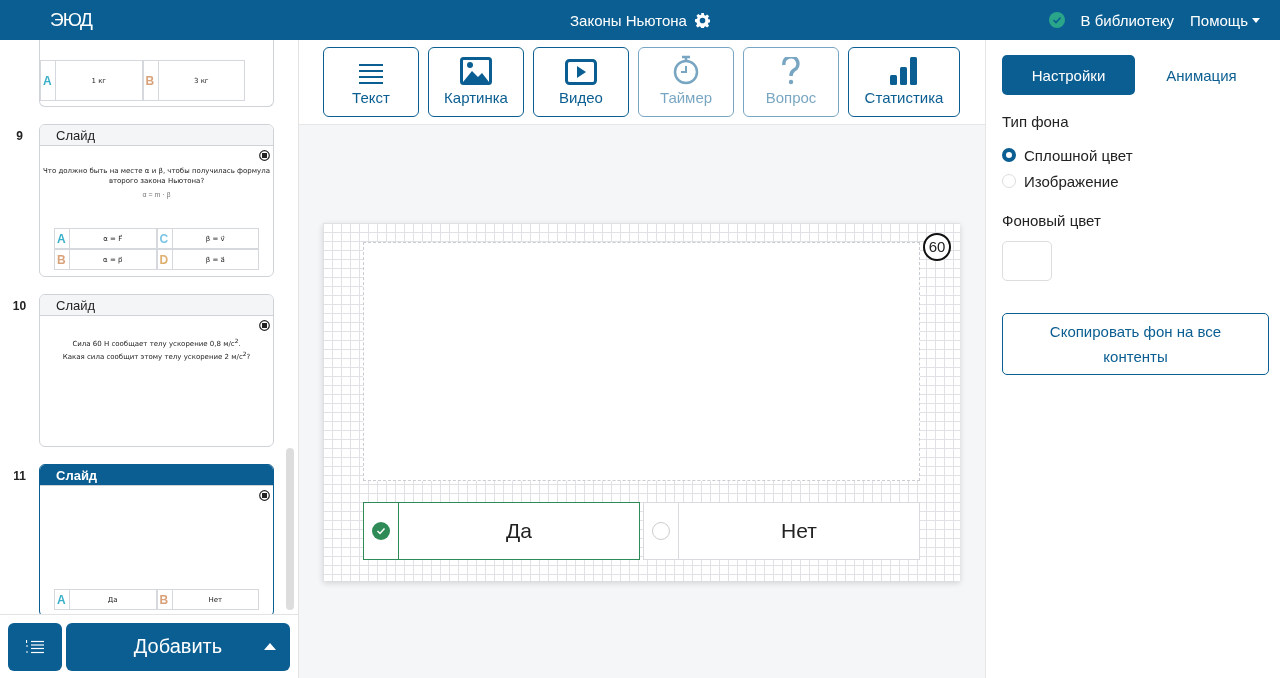  I want to click on answer-letter: D, so click(165, 259).